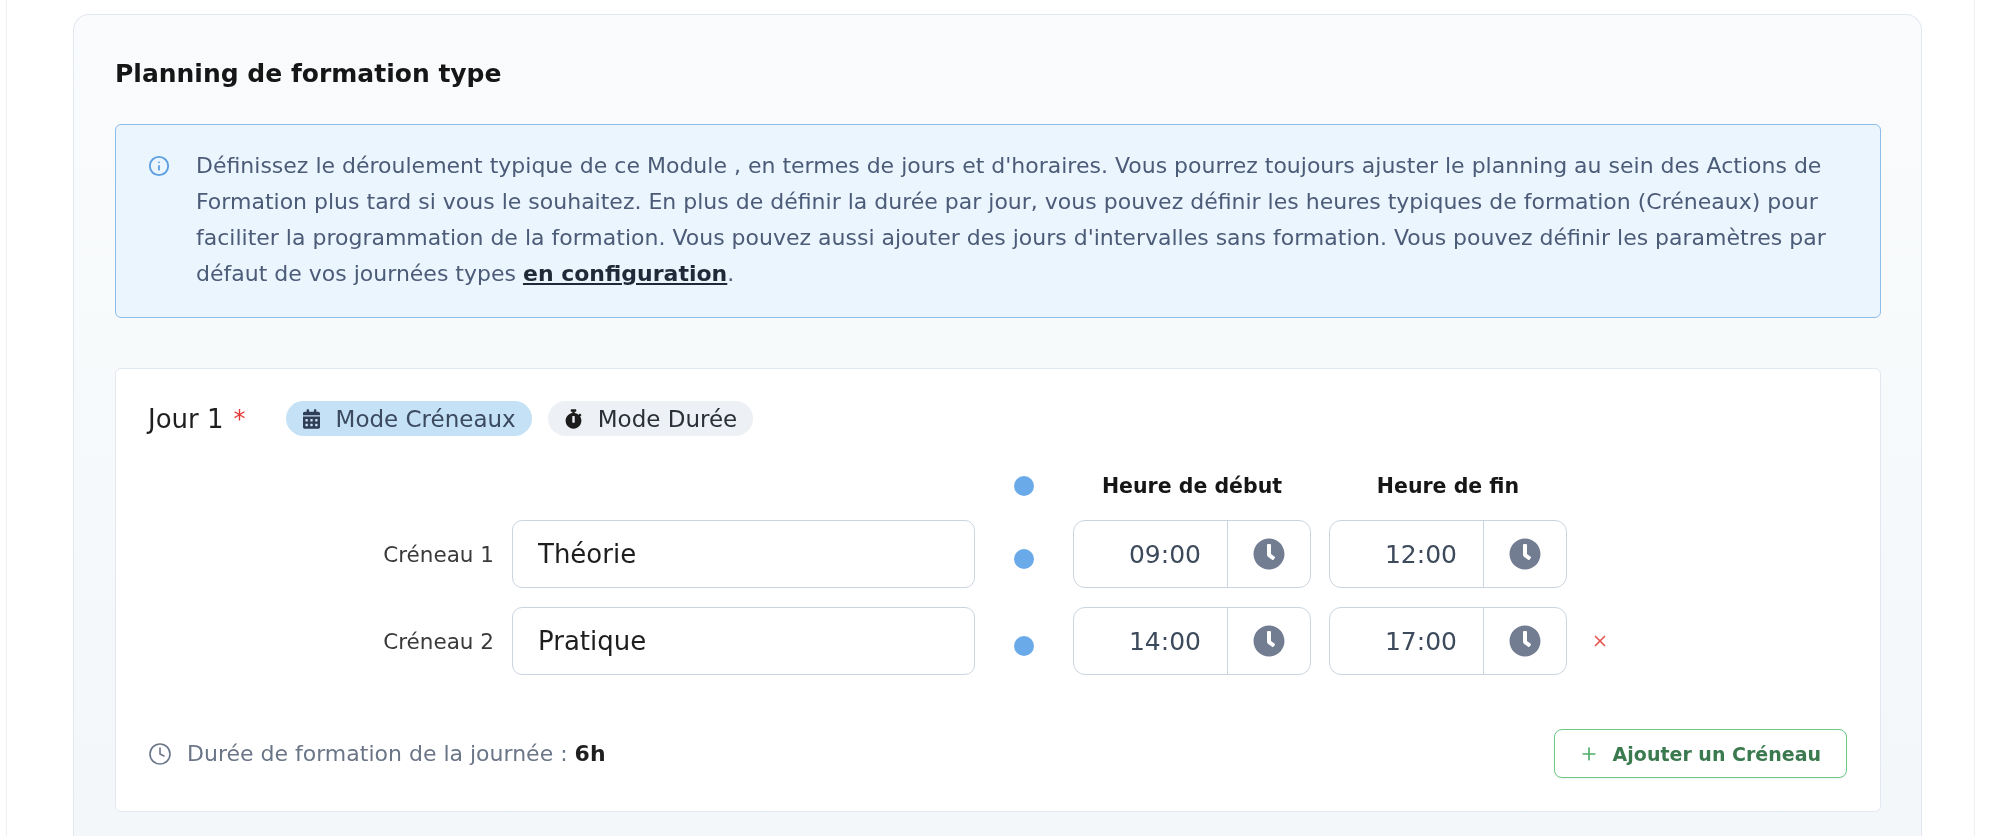 Image resolution: width=1996 pixels, height=836 pixels. What do you see at coordinates (239, 418) in the screenshot?
I see `required-mark: *` at bounding box center [239, 418].